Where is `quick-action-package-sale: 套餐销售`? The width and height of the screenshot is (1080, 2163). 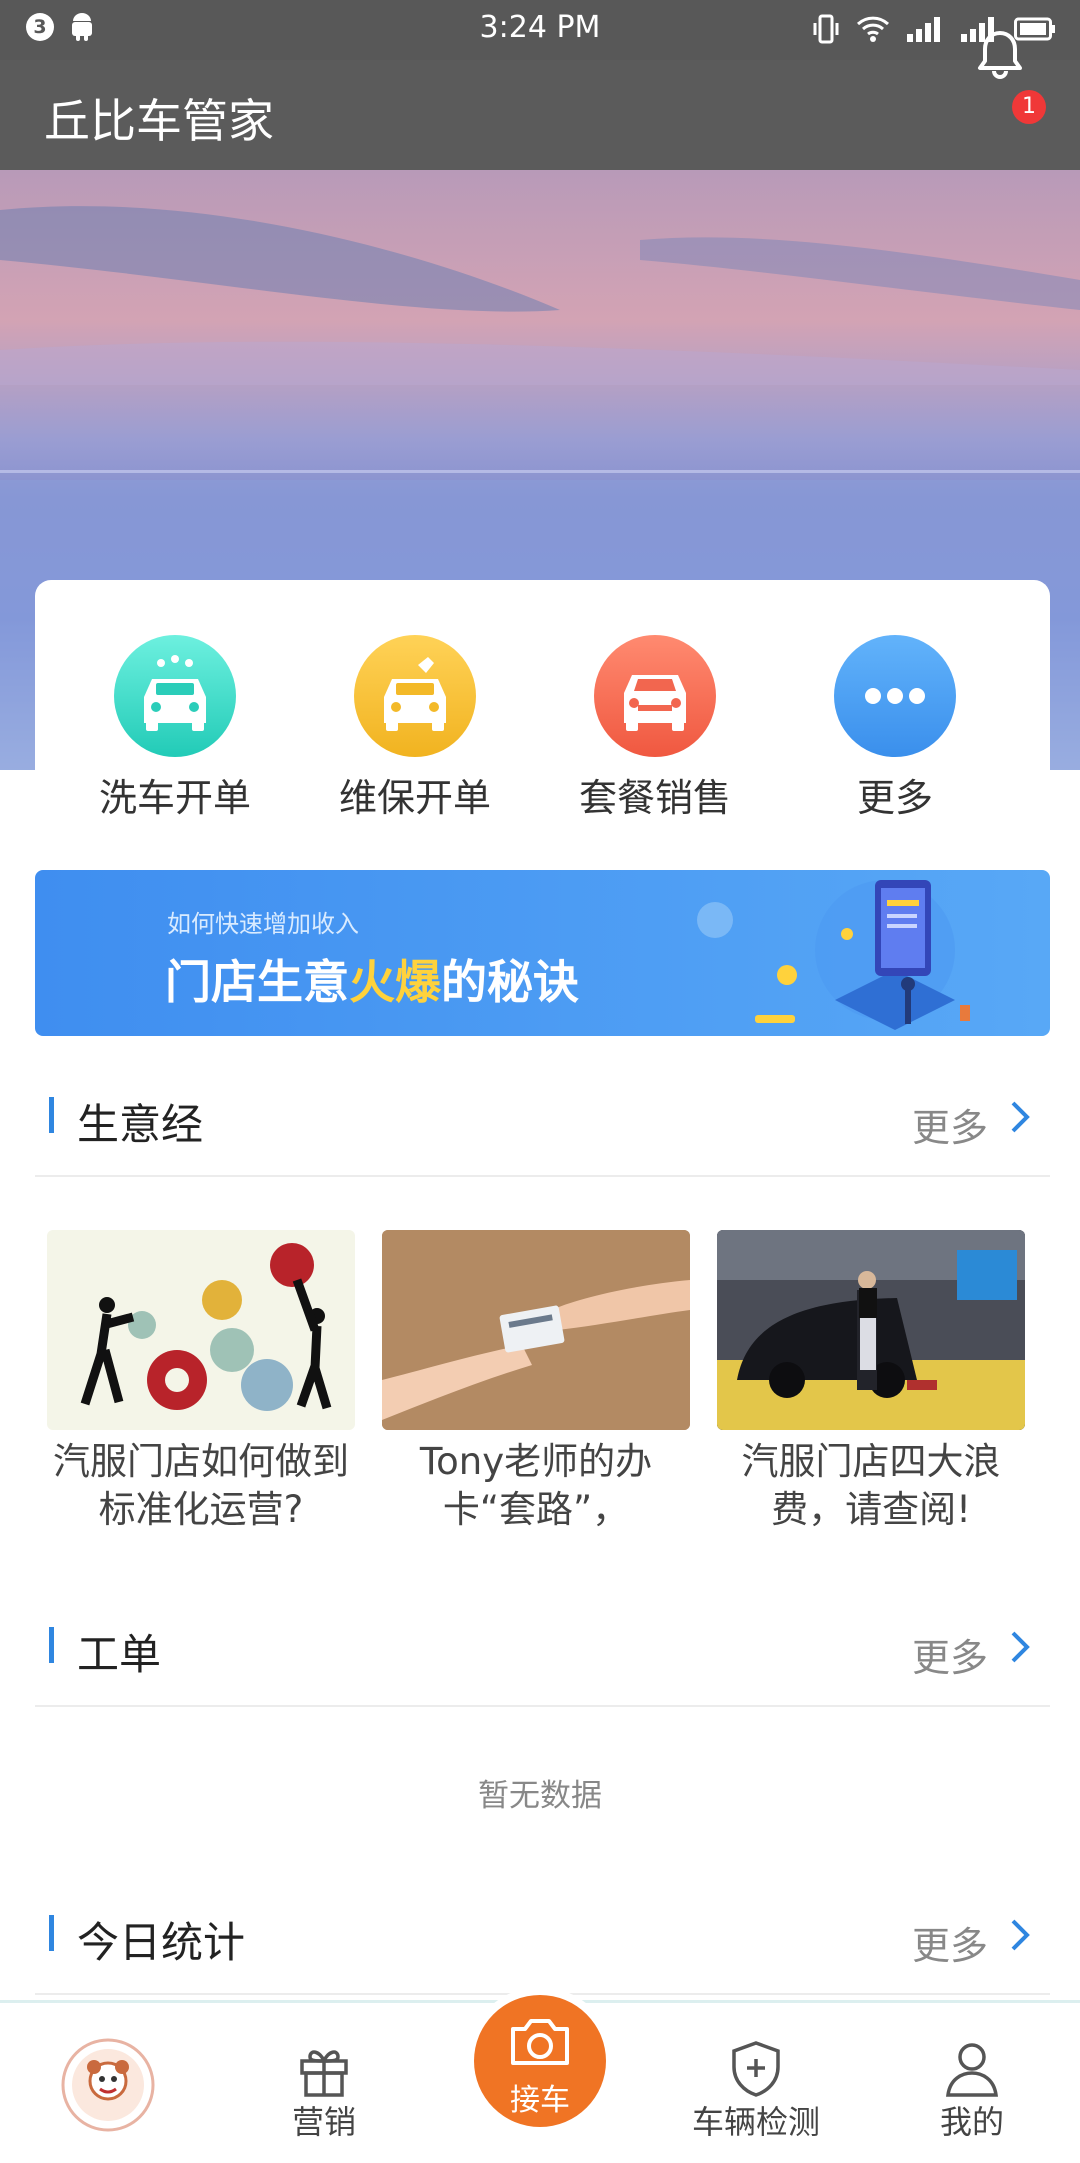 quick-action-package-sale: 套餐销售 is located at coordinates (655, 728).